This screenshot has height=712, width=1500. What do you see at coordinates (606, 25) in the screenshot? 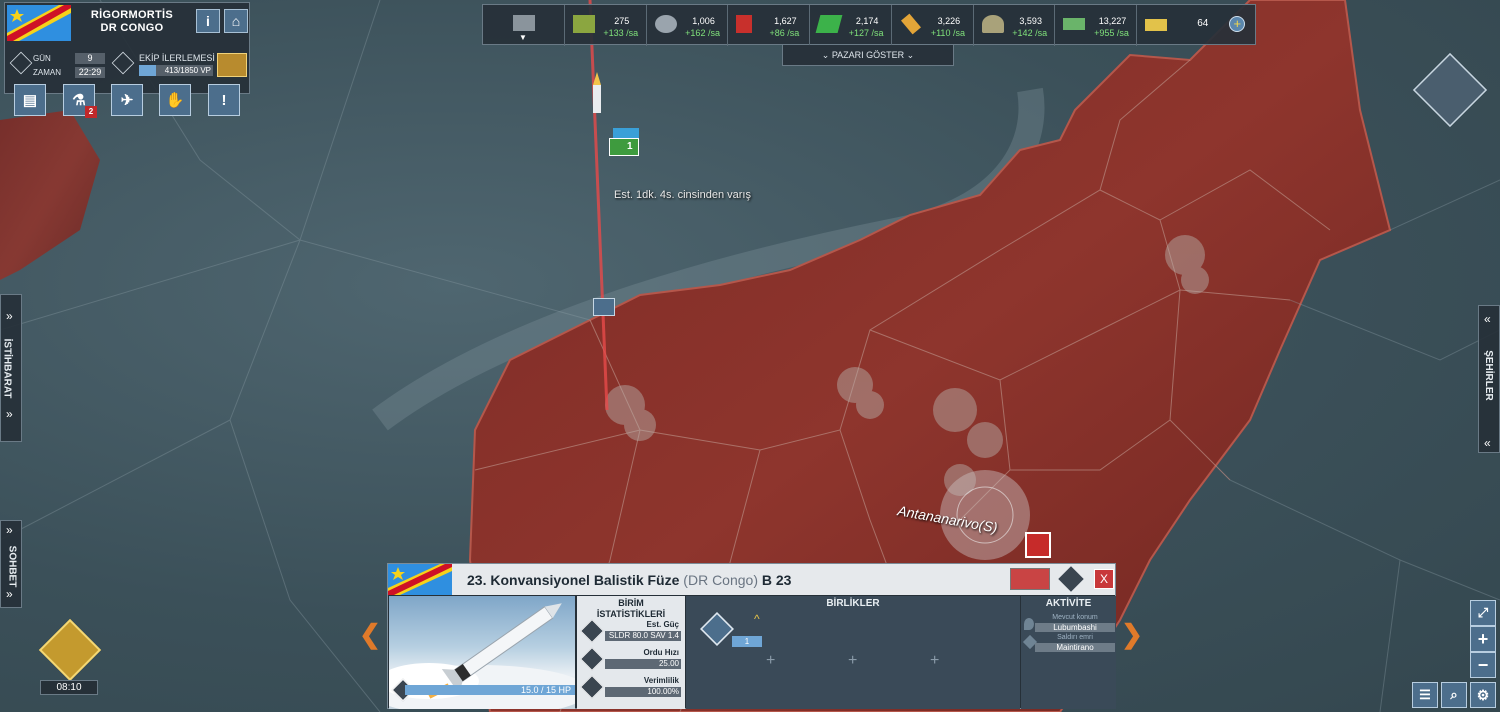
I see `resource-supplies: 275 +133 /sa` at bounding box center [606, 25].